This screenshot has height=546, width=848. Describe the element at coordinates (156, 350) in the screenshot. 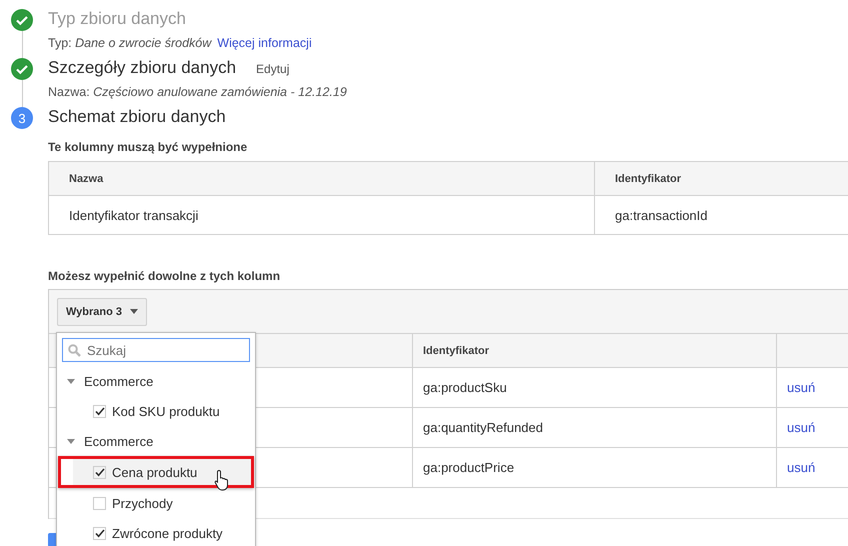

I see `search-field: Szukaj` at that location.